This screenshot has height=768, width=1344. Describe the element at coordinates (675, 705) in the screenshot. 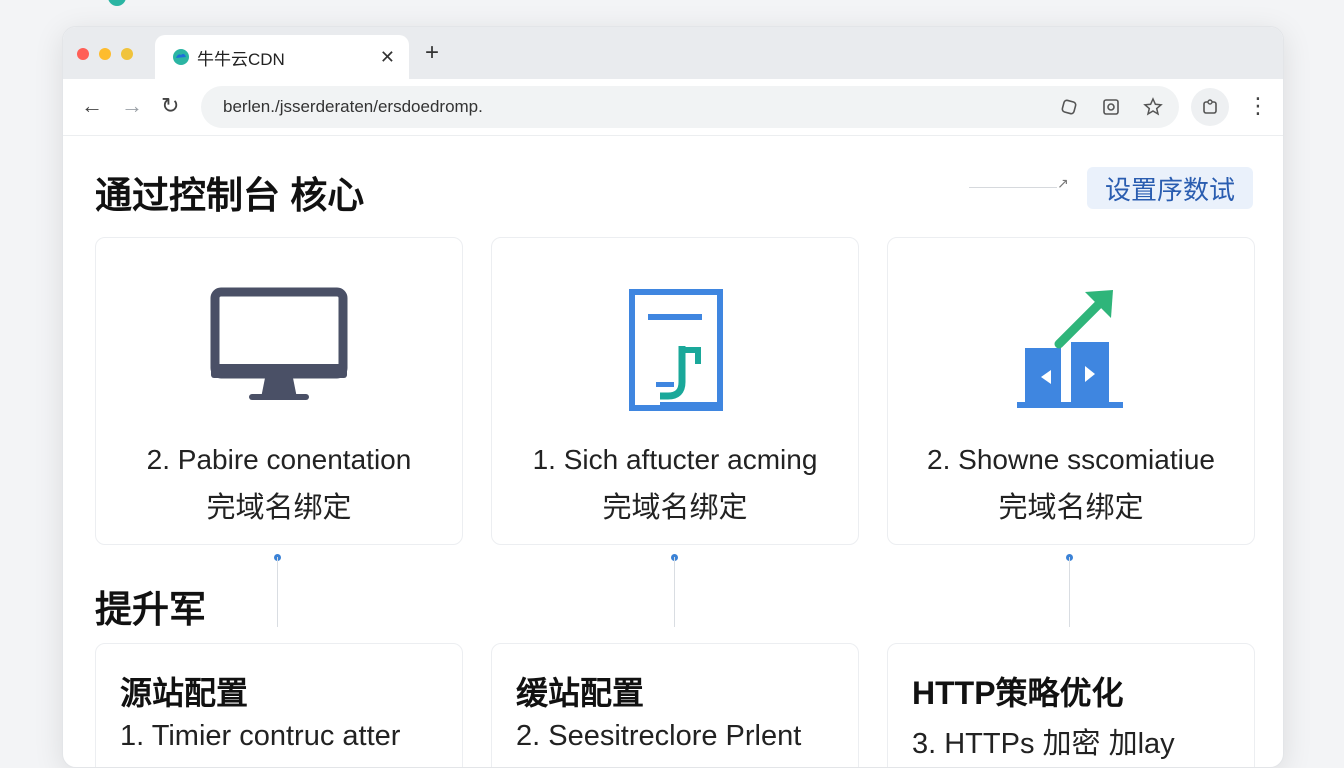

I see `config-card-cache: 缓站配置 2. Seesitreclore Prlent` at that location.